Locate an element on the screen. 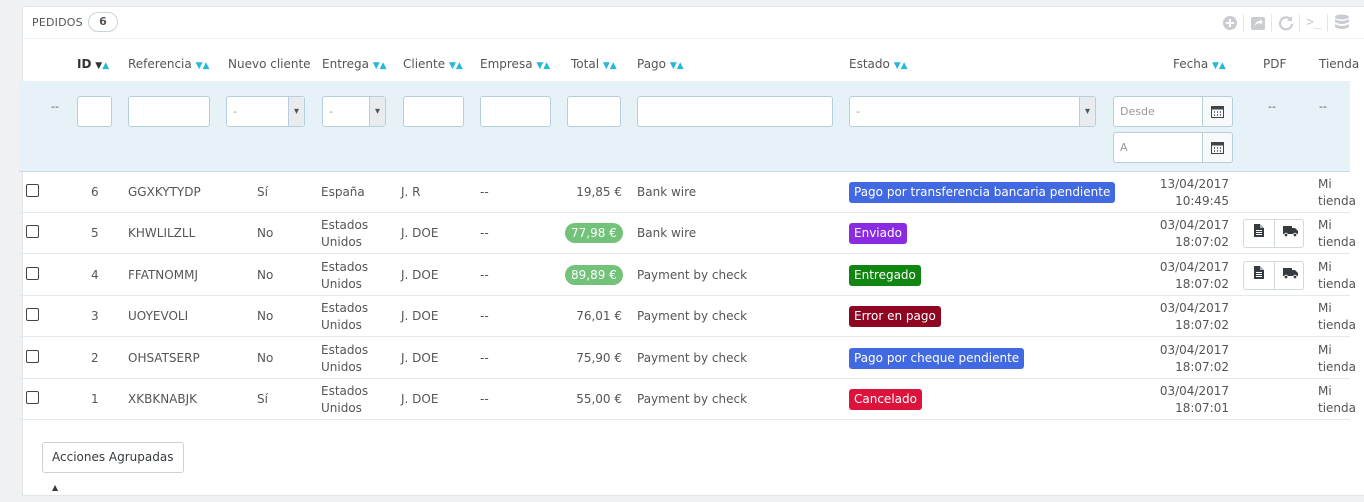 The height and width of the screenshot is (502, 1364). col-header-cliente: Cliente ▼▲ is located at coordinates (433, 64).